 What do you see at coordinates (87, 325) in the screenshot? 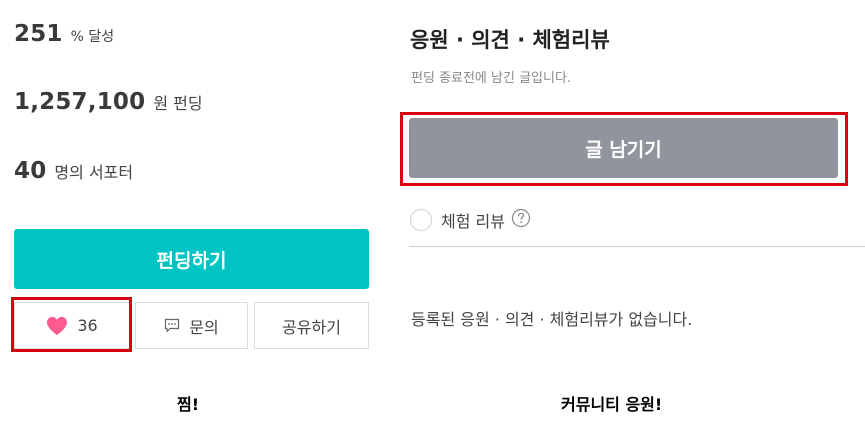
I see `like-count: 36` at bounding box center [87, 325].